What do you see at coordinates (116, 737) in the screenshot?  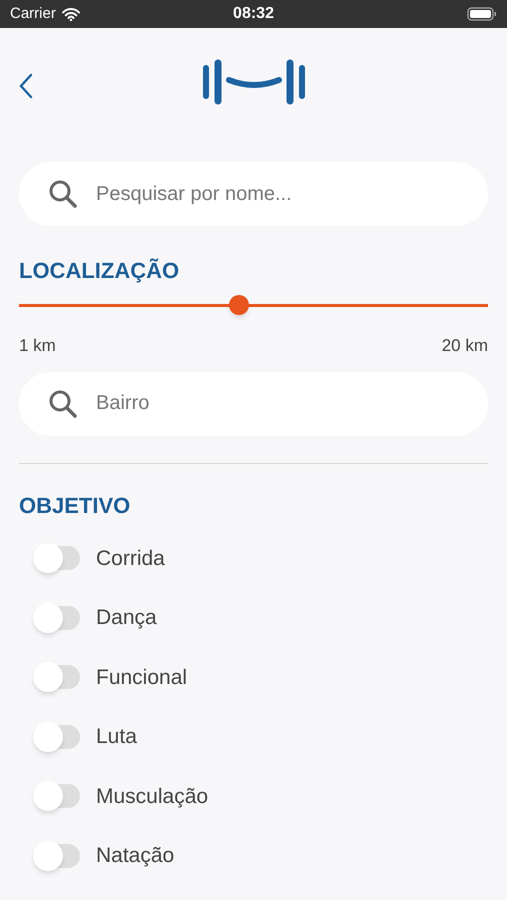 I see `option-label: Luta` at bounding box center [116, 737].